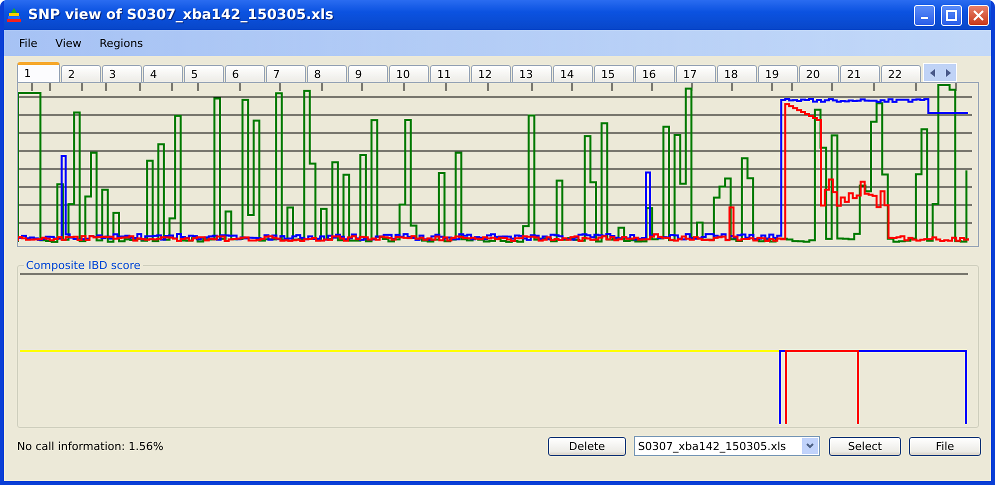 This screenshot has height=485, width=995. Describe the element at coordinates (90, 446) in the screenshot. I see `status-text: No call information: 1.56%` at that location.